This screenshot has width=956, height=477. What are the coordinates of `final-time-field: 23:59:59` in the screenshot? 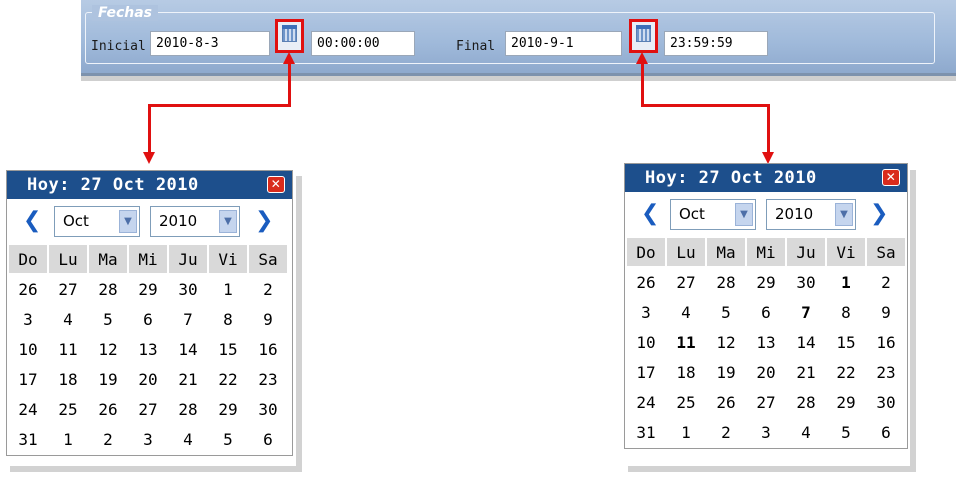 It's located at (716, 43).